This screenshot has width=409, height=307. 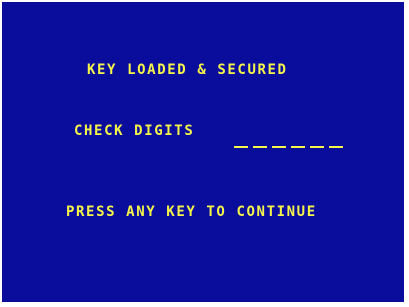 I want to click on check-digits-label: CHECK DIGITS, so click(x=134, y=131).